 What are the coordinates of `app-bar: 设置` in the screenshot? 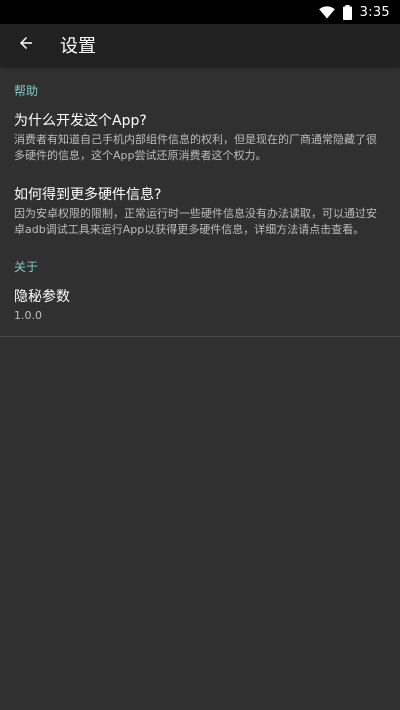 It's located at (200, 45).